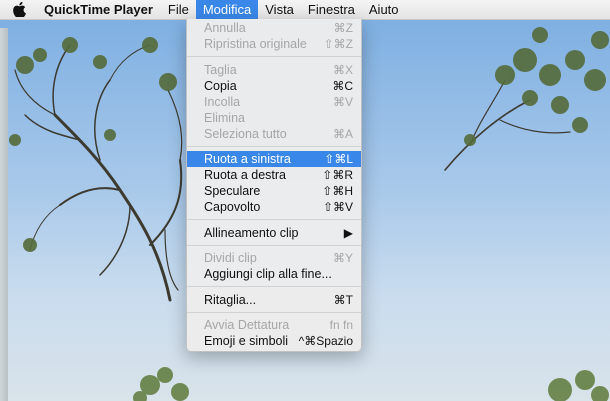  Describe the element at coordinates (384, 9) in the screenshot. I see `menu-aiuto: Aiuto` at that location.